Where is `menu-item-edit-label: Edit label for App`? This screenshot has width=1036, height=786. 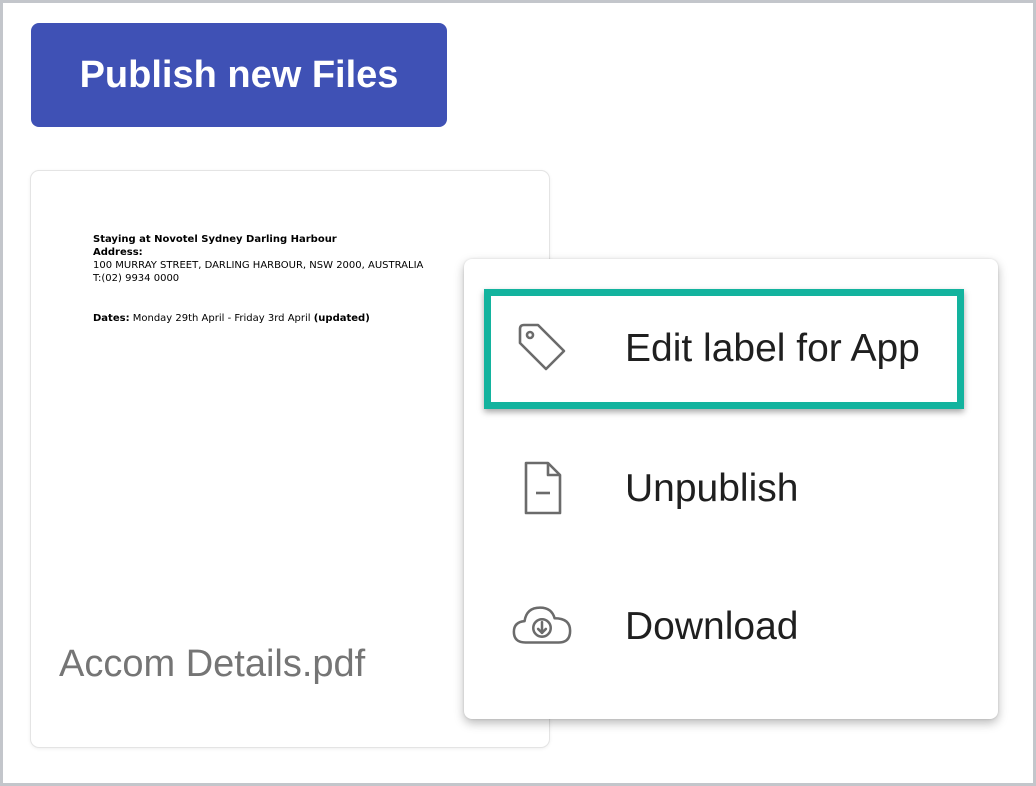 menu-item-edit-label: Edit label for App is located at coordinates (731, 349).